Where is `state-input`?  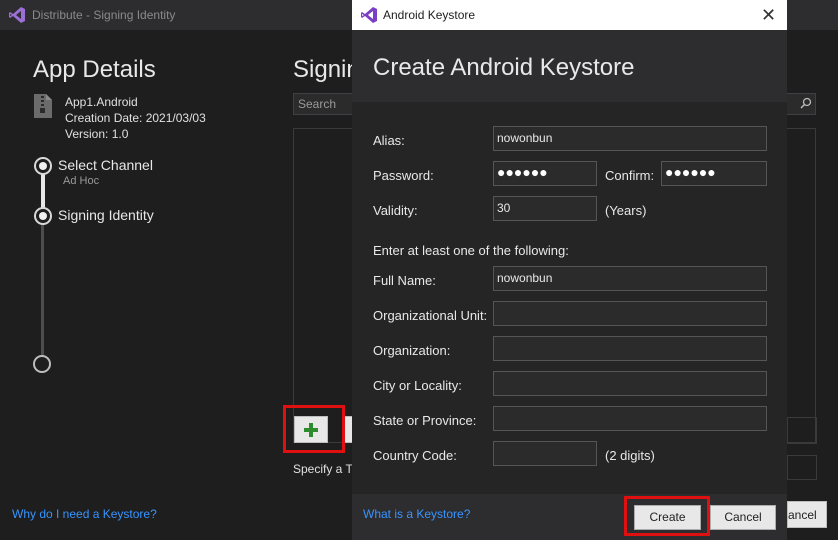 state-input is located at coordinates (630, 418).